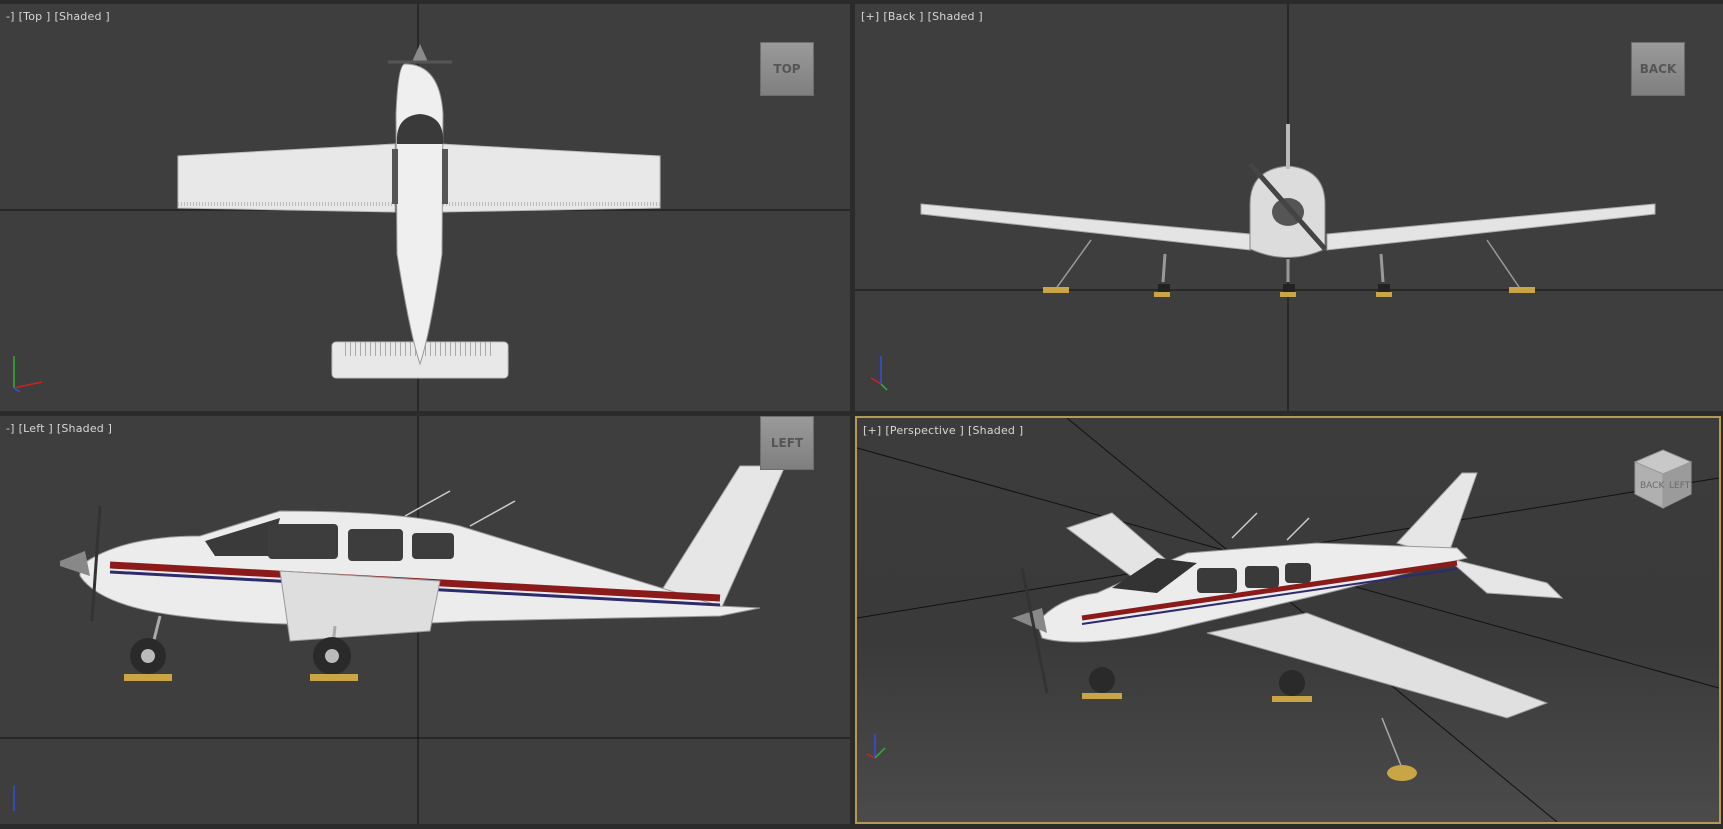  Describe the element at coordinates (787, 69) in the screenshot. I see `viewcube-icon: TOP` at that location.